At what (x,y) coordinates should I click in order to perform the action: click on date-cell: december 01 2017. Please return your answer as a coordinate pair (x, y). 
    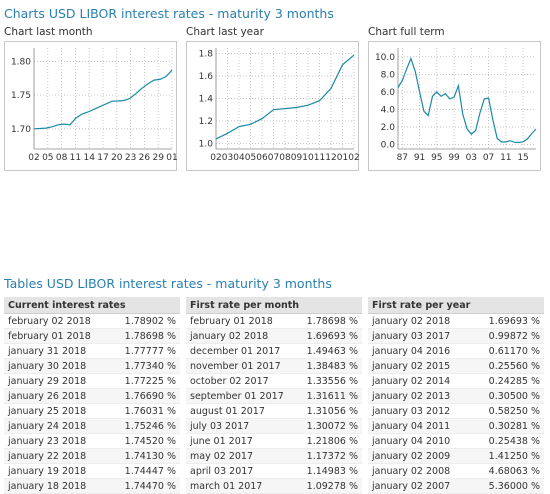
    Looking at the image, I should click on (238, 351).